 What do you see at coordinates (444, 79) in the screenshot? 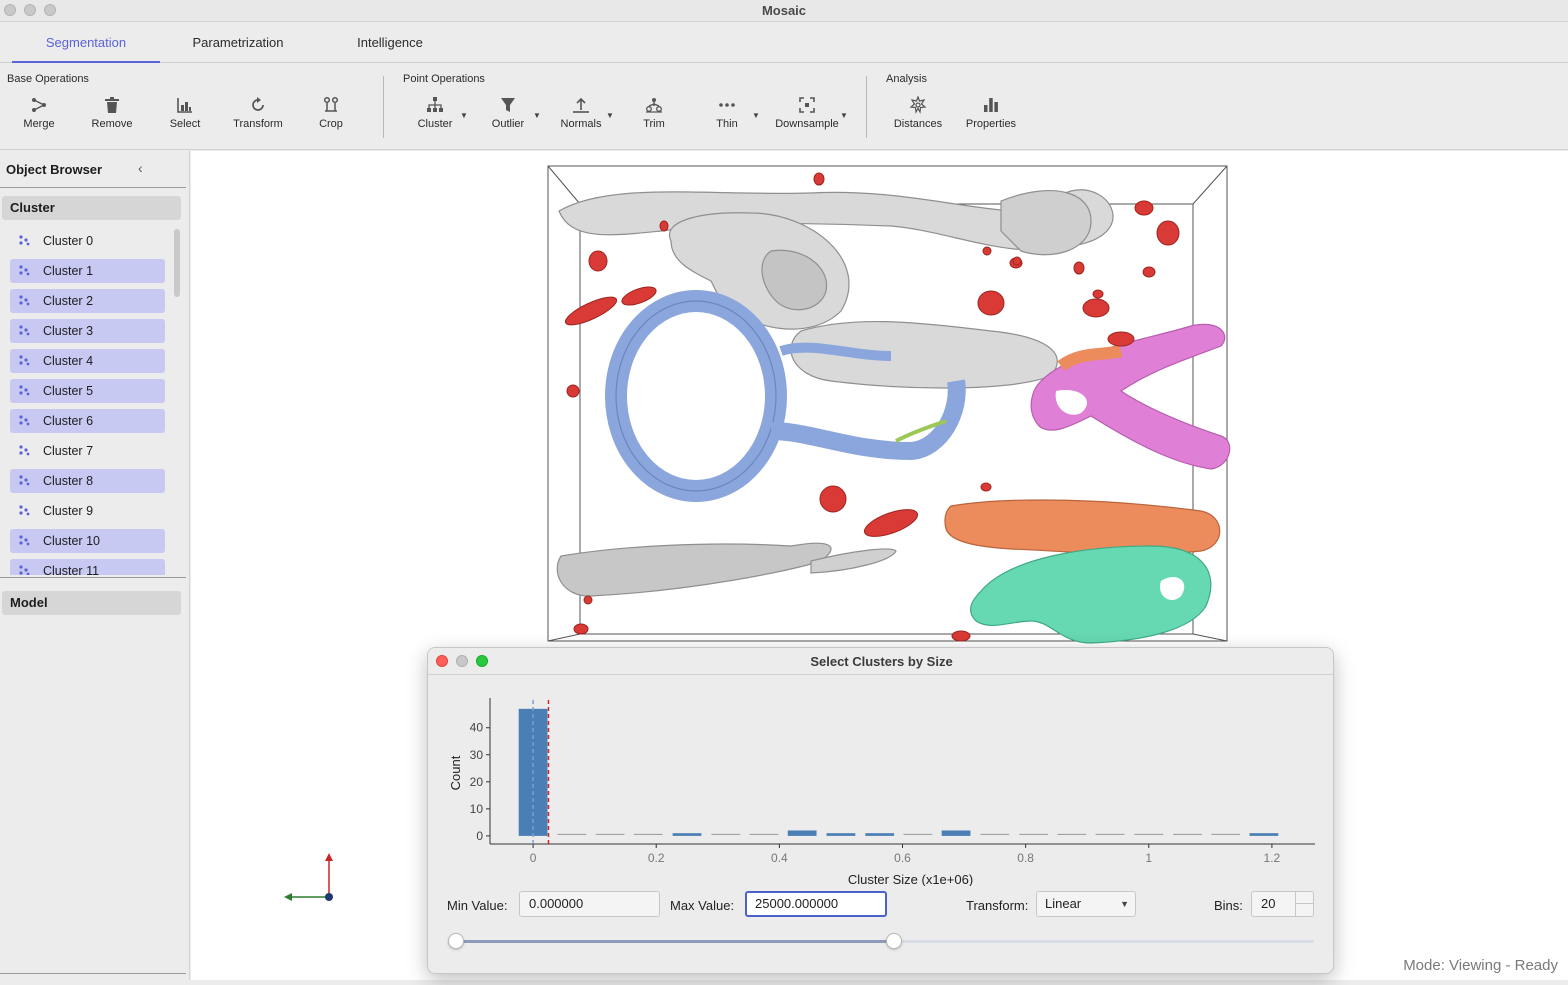
I see `group-label-point-operations: Point Operations` at bounding box center [444, 79].